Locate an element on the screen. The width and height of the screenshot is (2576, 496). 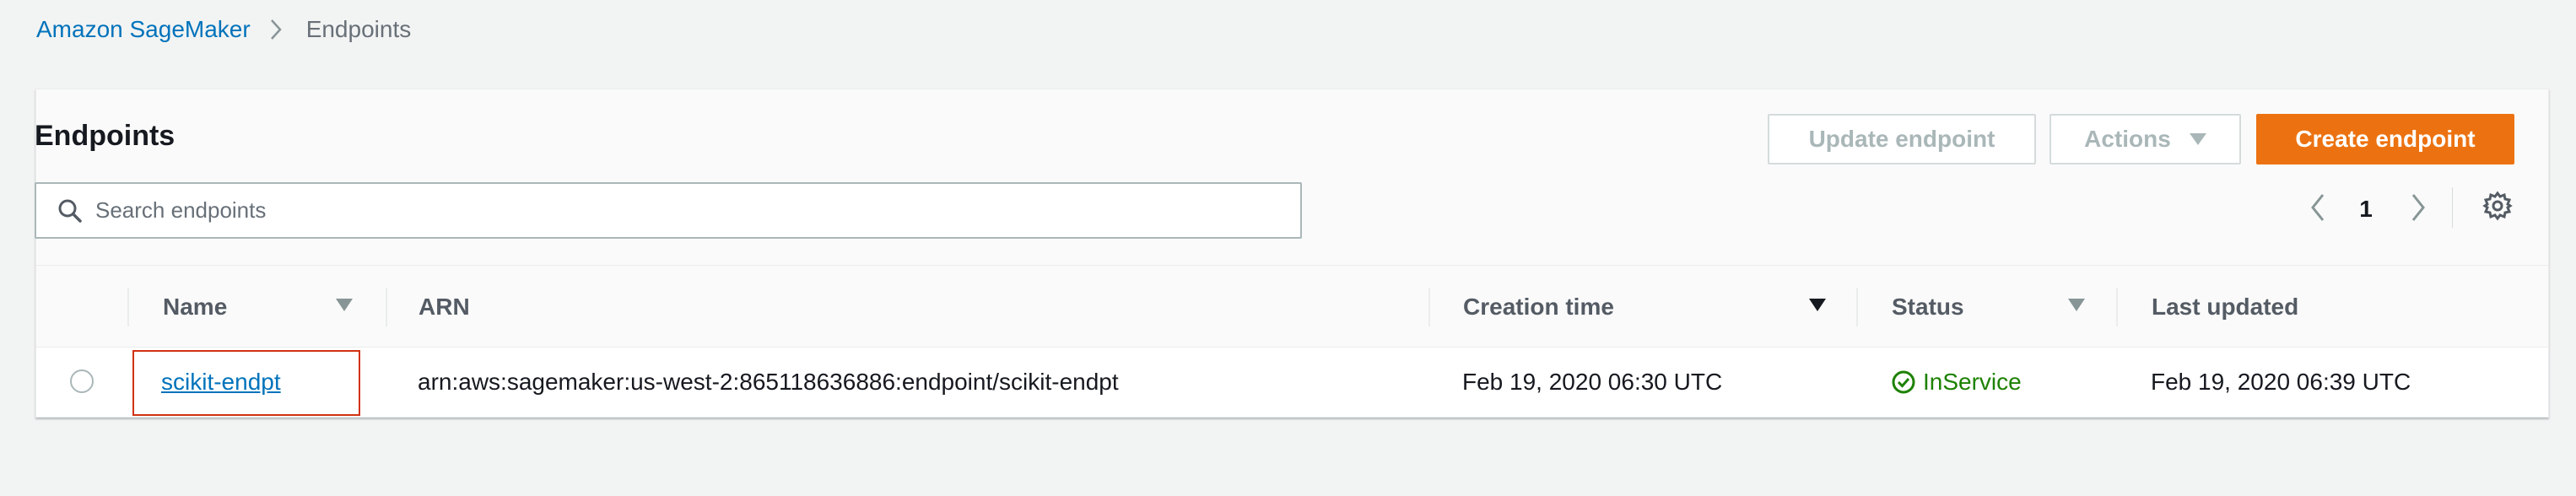
search-box is located at coordinates (668, 211).